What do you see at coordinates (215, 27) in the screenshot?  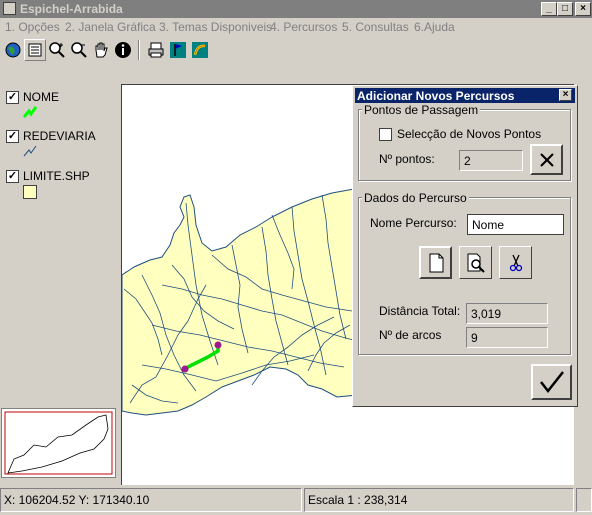 I see `menu-temas-disponiveis: 3. Temas Disponiveis` at bounding box center [215, 27].